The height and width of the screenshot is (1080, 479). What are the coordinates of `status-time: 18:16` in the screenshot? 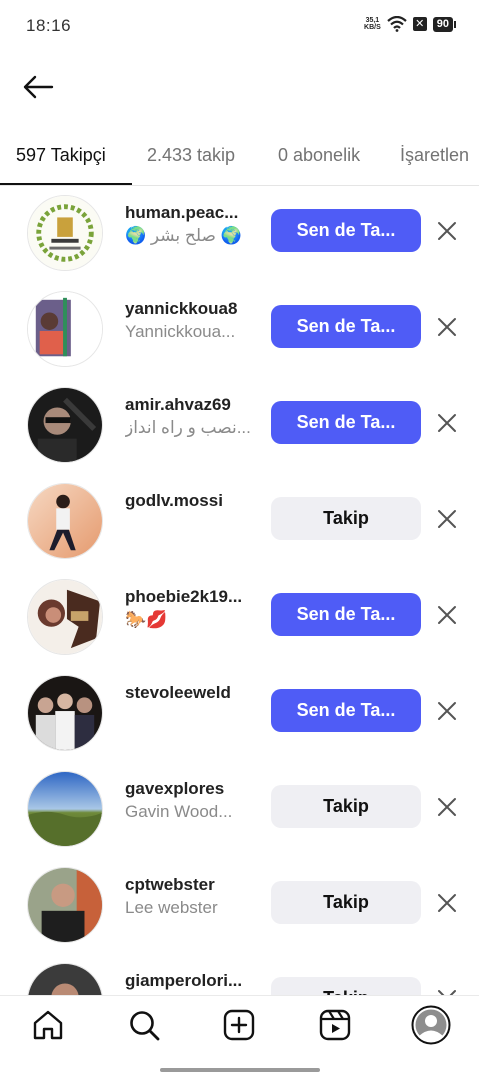 It's located at (49, 25).